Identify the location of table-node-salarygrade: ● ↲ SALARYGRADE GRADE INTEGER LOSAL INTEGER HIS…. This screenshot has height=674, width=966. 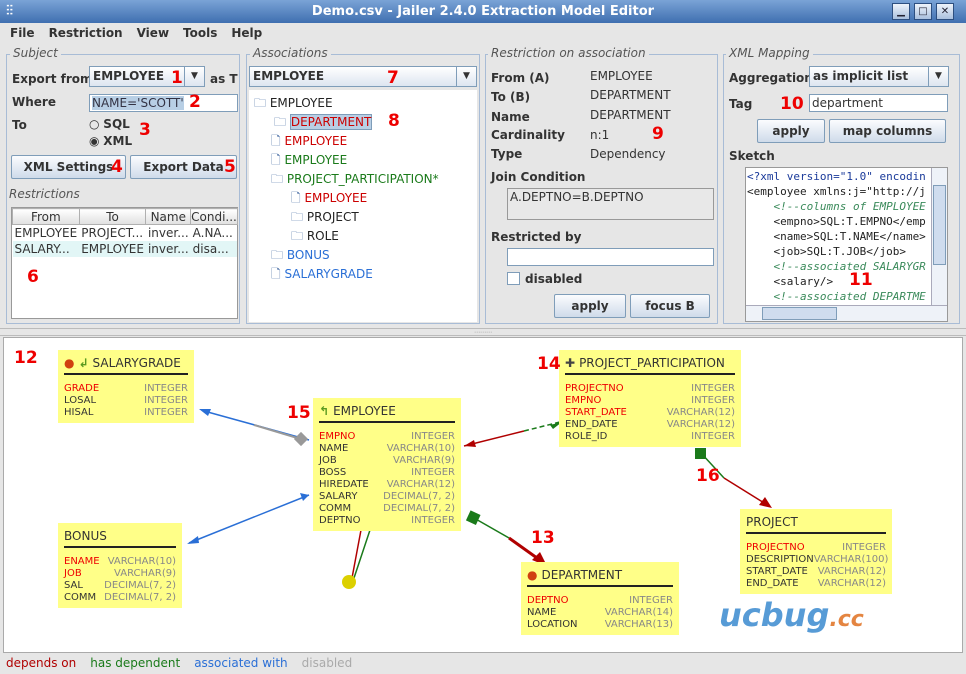
(126, 386).